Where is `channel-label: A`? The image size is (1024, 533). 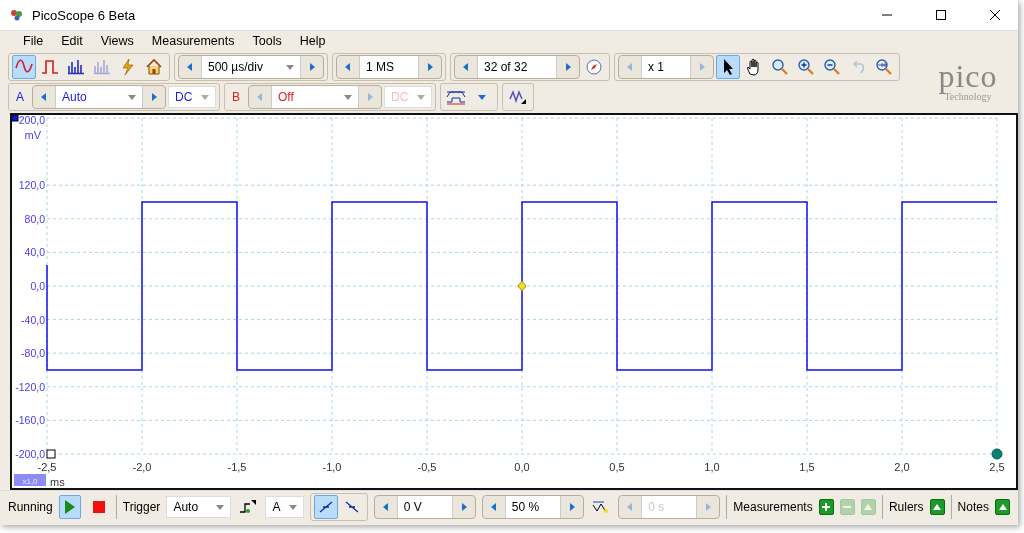
channel-label: A is located at coordinates (21, 96).